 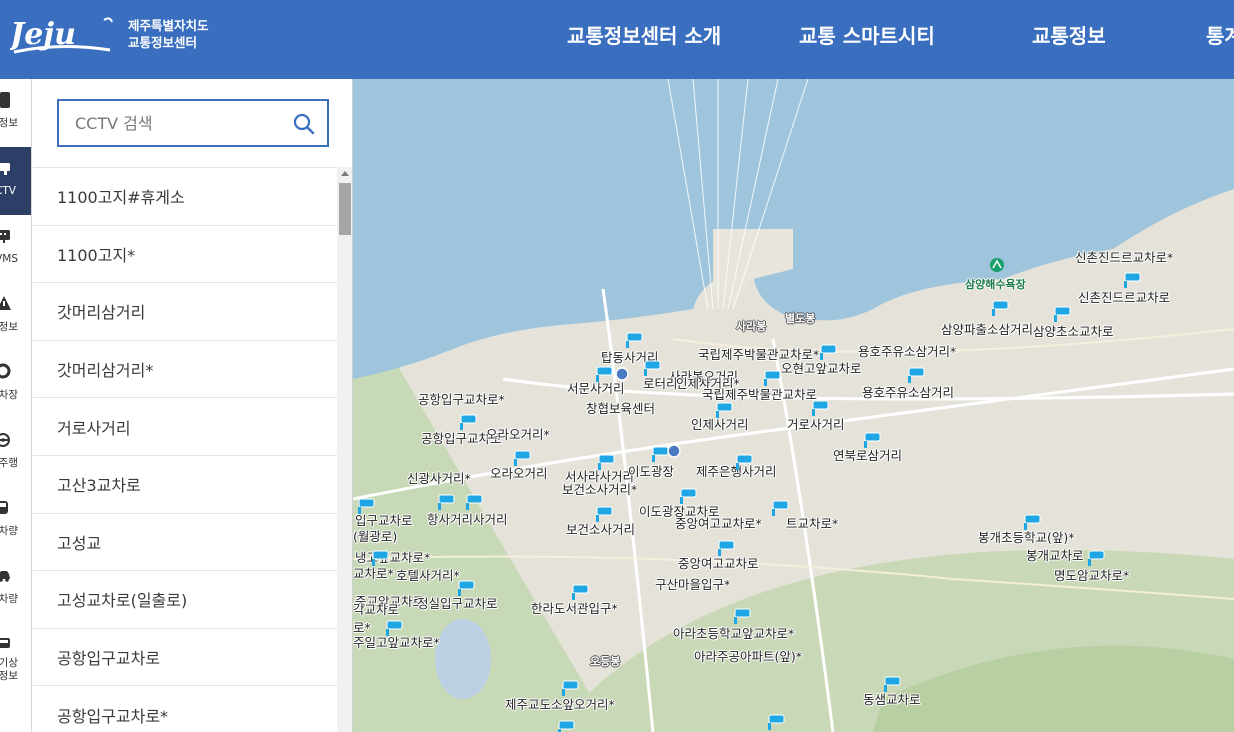 I want to click on cctv-map-label: 신촌진드르교차로*, so click(x=1124, y=258).